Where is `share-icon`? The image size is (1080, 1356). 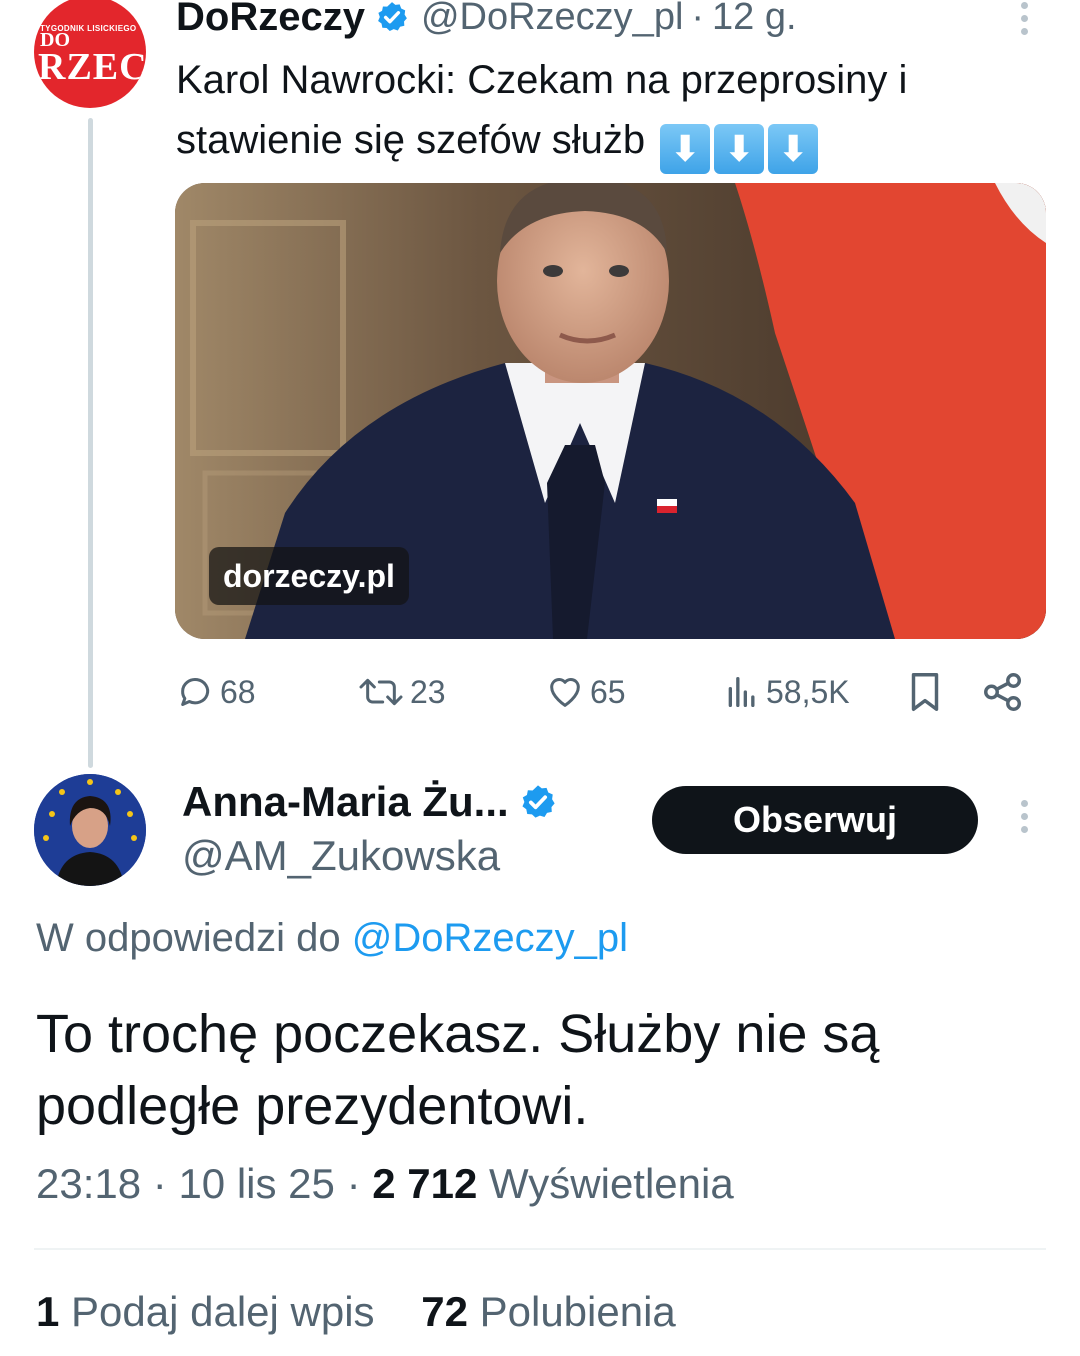 share-icon is located at coordinates (1003, 692).